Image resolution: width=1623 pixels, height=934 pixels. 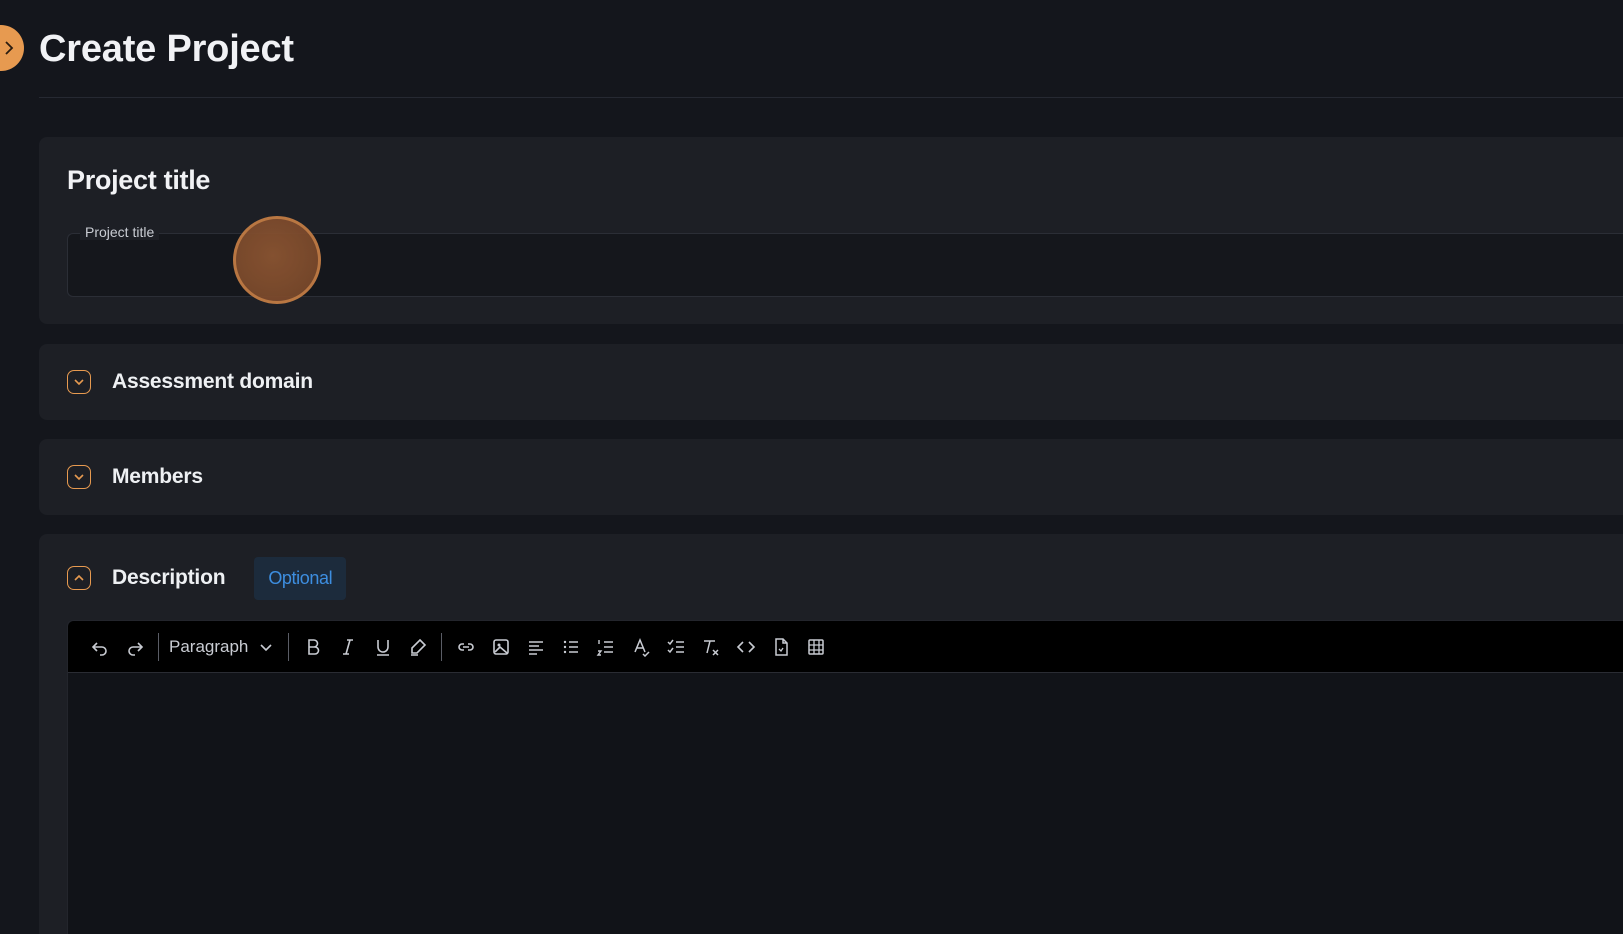 I want to click on italic-icon, so click(x=347, y=647).